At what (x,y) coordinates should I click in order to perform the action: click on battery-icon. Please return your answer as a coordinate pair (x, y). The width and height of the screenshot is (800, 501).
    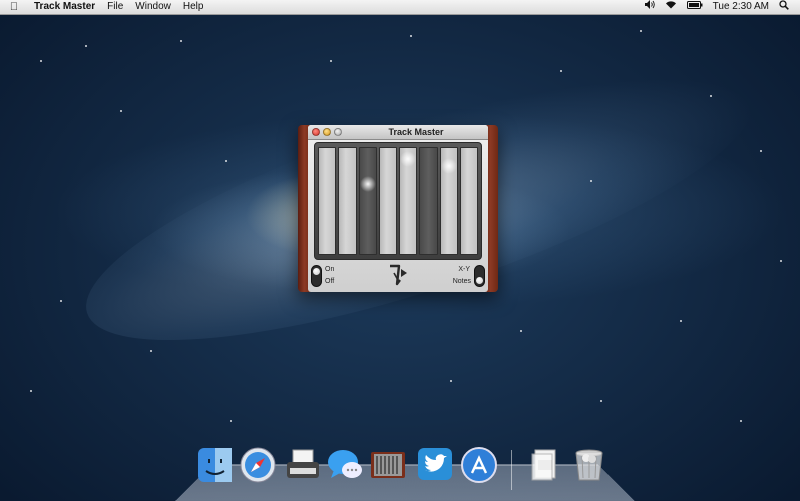
    Looking at the image, I should click on (695, 7).